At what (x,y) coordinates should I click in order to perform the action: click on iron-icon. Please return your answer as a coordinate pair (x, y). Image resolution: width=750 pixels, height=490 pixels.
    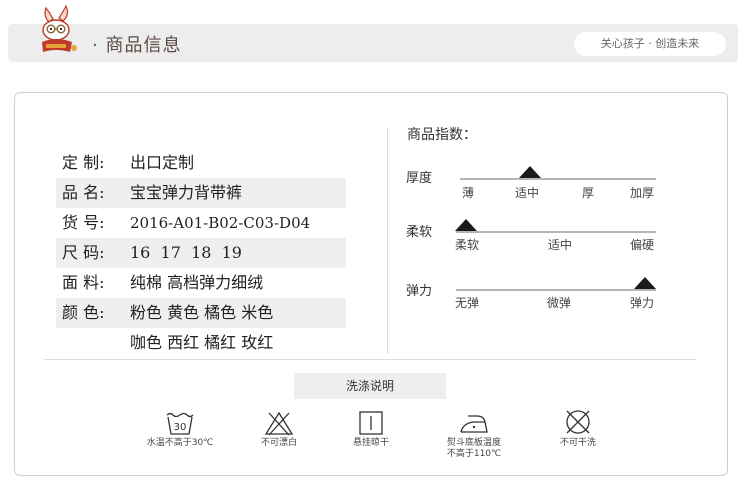
    Looking at the image, I should click on (474, 424).